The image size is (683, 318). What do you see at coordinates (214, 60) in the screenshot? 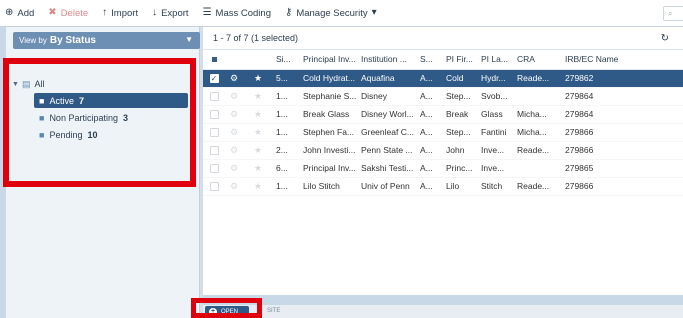
I see `select-all-checkbox` at bounding box center [214, 60].